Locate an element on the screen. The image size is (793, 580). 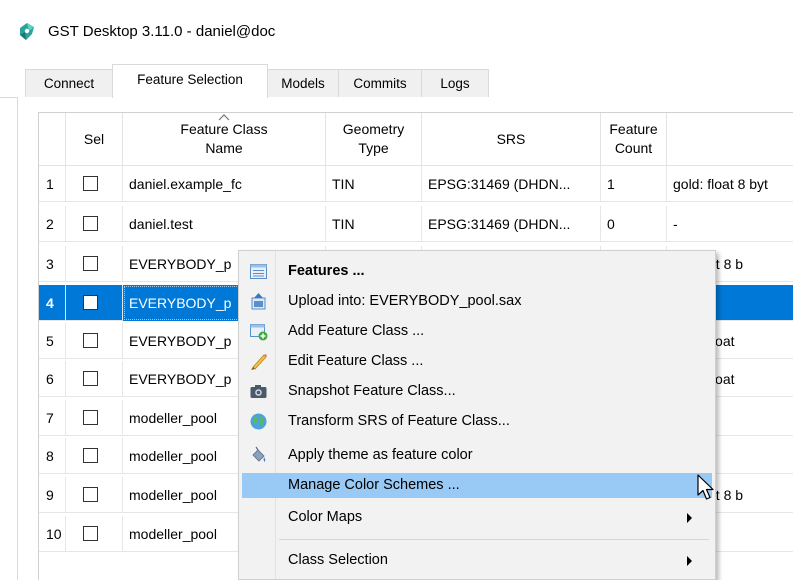
column-header-sel: Sel is located at coordinates (94, 139).